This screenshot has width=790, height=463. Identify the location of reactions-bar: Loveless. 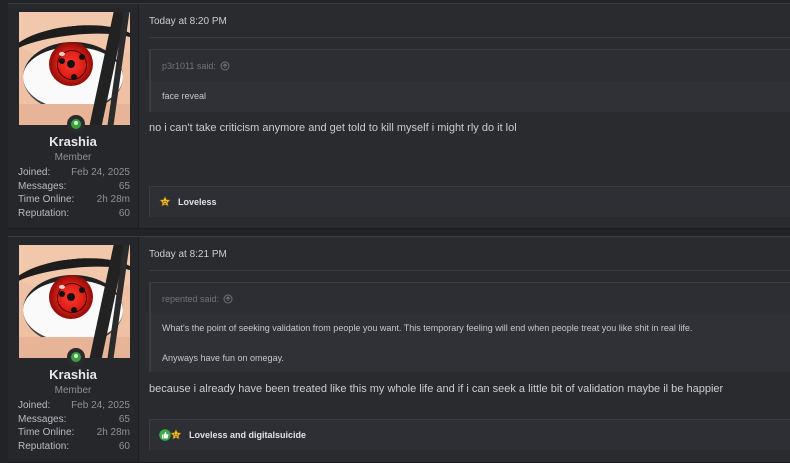
(469, 201).